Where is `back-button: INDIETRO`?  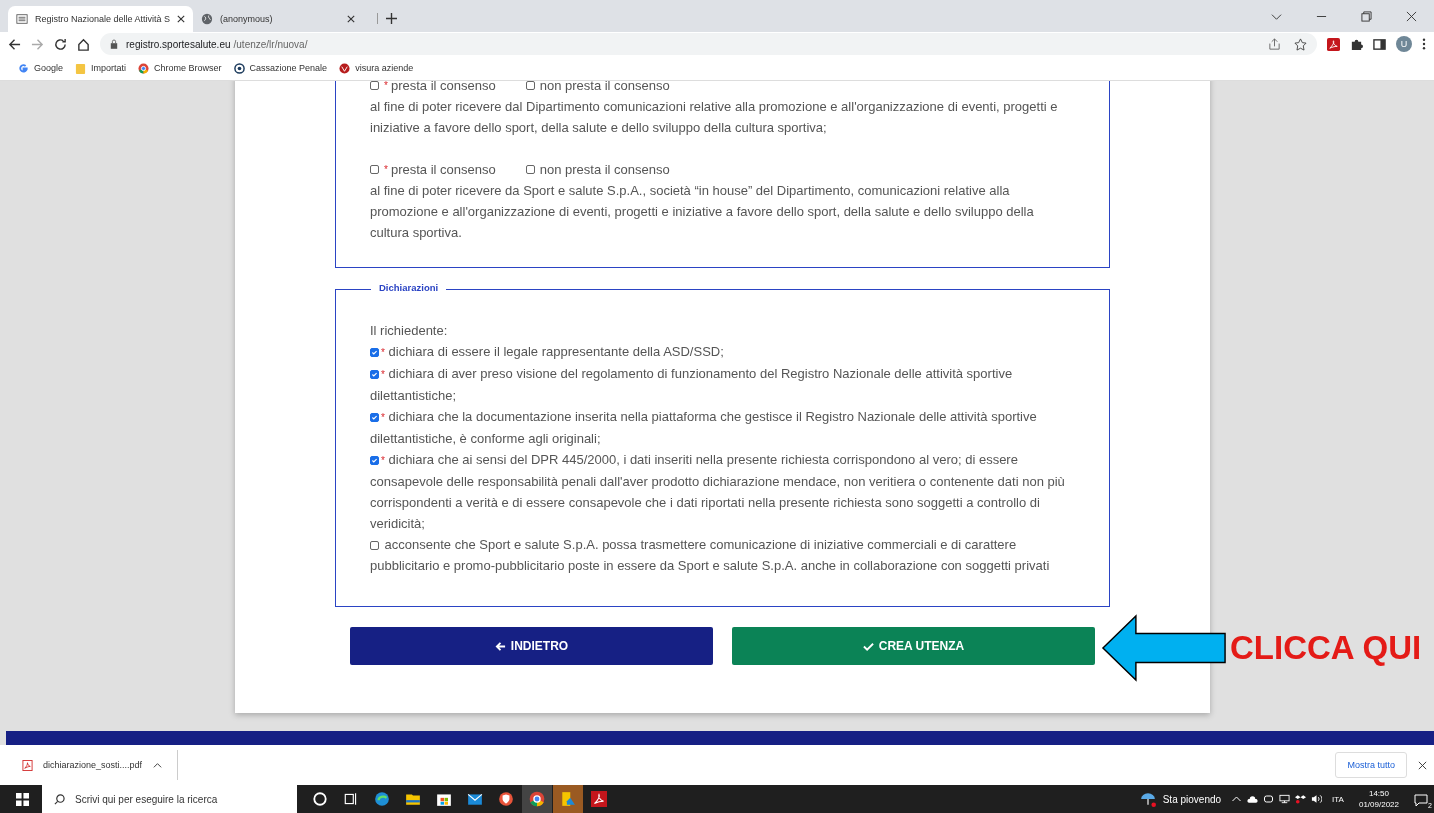
back-button: INDIETRO is located at coordinates (531, 646).